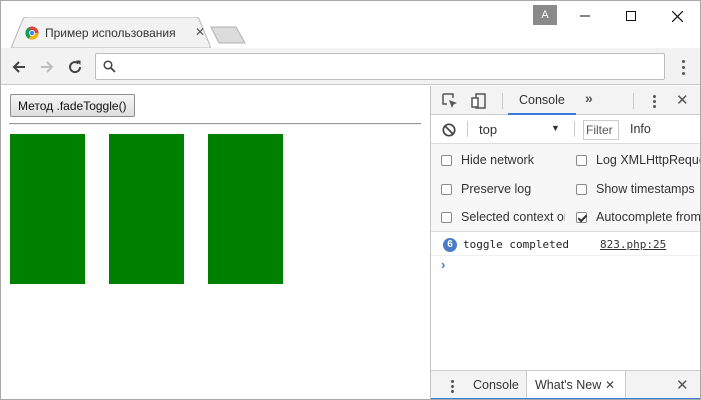 This screenshot has width=701, height=400. I want to click on inspect-element-button, so click(450, 101).